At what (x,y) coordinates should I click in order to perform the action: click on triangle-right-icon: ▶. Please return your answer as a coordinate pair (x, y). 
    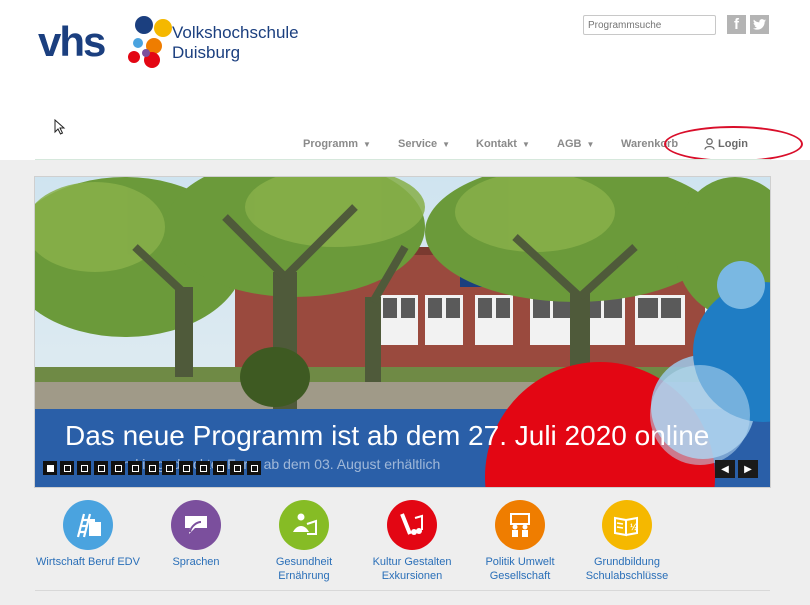
    Looking at the image, I should click on (748, 469).